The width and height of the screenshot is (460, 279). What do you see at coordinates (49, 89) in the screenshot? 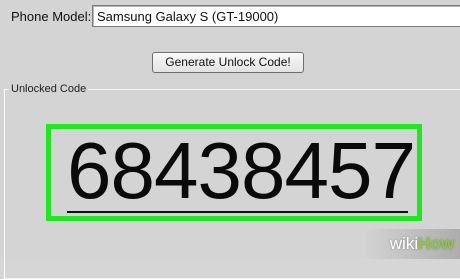
I see `unlocked-code-group-title: Unlocked Code` at bounding box center [49, 89].